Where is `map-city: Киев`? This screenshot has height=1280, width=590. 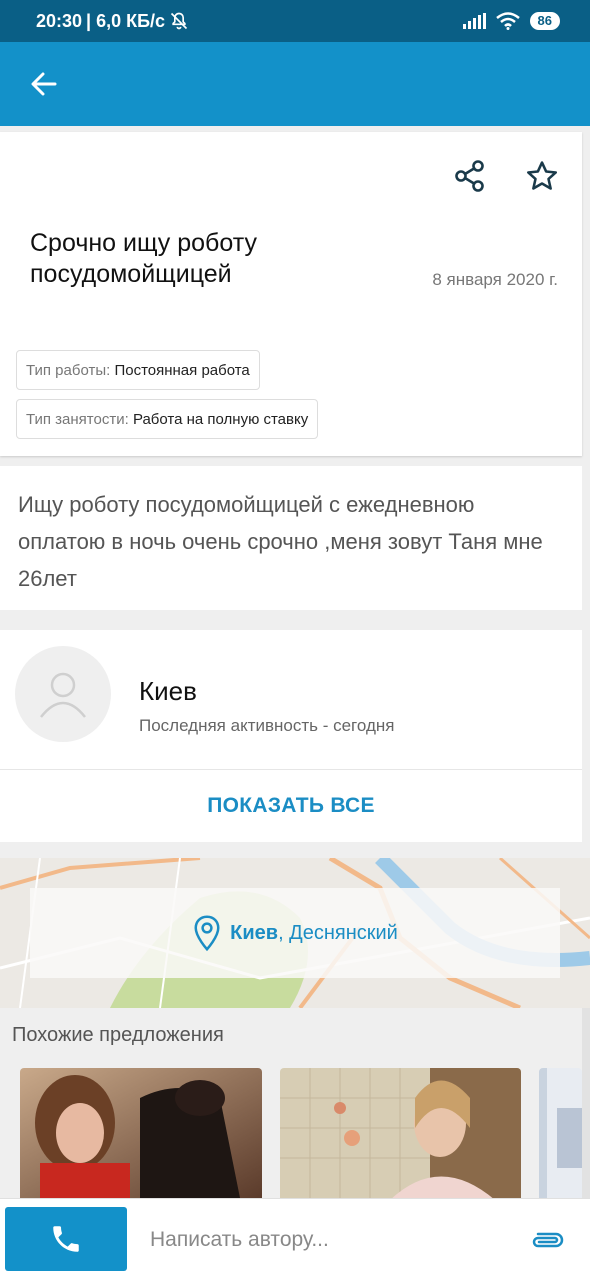 map-city: Киев is located at coordinates (254, 932).